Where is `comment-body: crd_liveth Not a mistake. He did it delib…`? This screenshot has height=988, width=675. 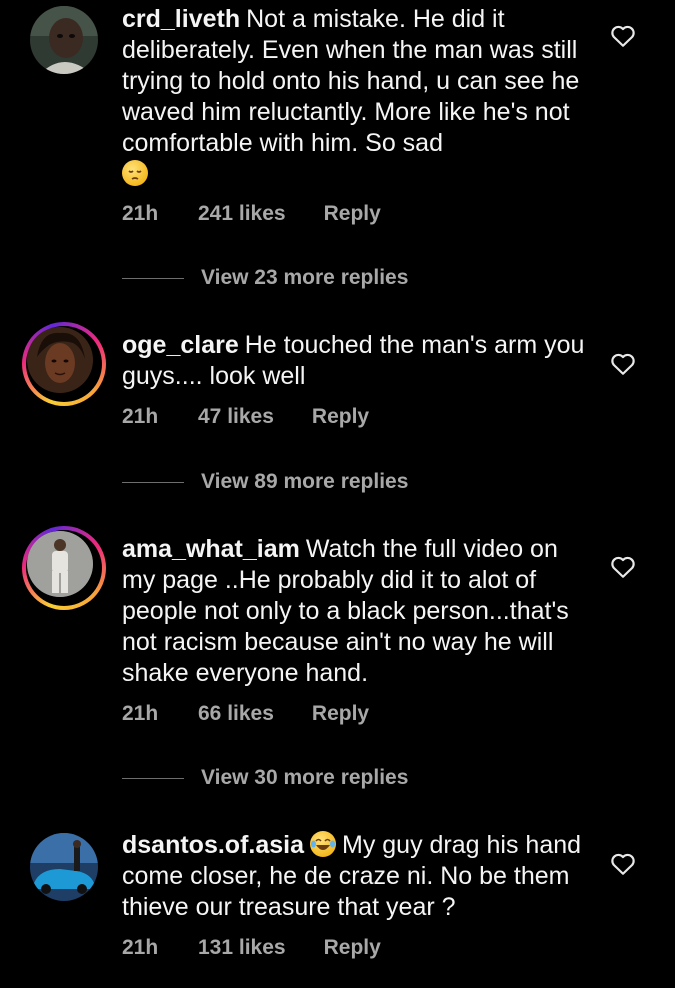
comment-body: crd_liveth Not a mistake. He did it delib… is located at coordinates (357, 97).